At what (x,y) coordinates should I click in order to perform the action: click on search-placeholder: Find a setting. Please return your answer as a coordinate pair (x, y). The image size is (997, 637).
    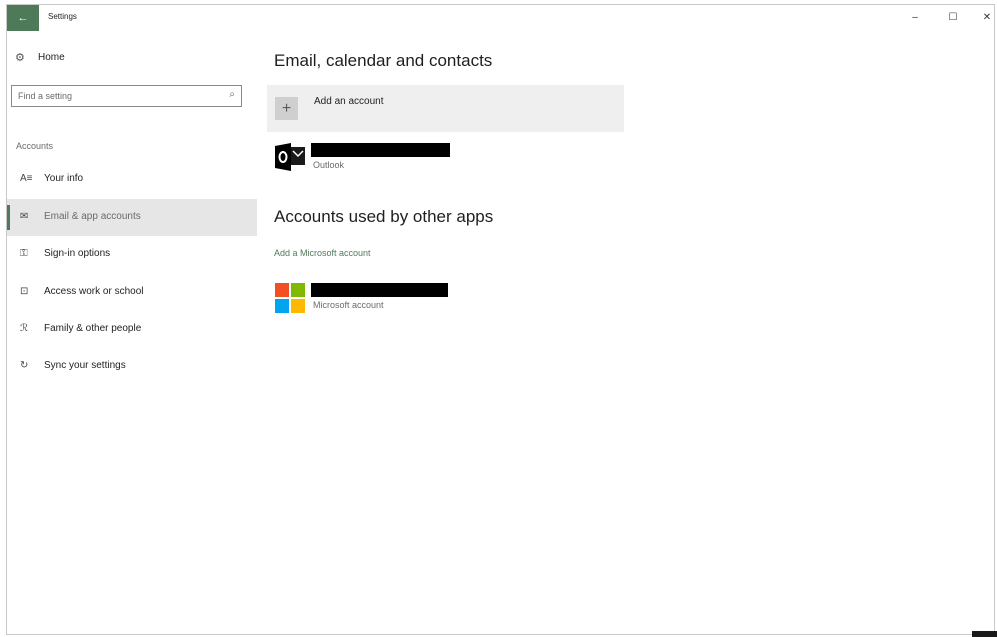
    Looking at the image, I should click on (45, 96).